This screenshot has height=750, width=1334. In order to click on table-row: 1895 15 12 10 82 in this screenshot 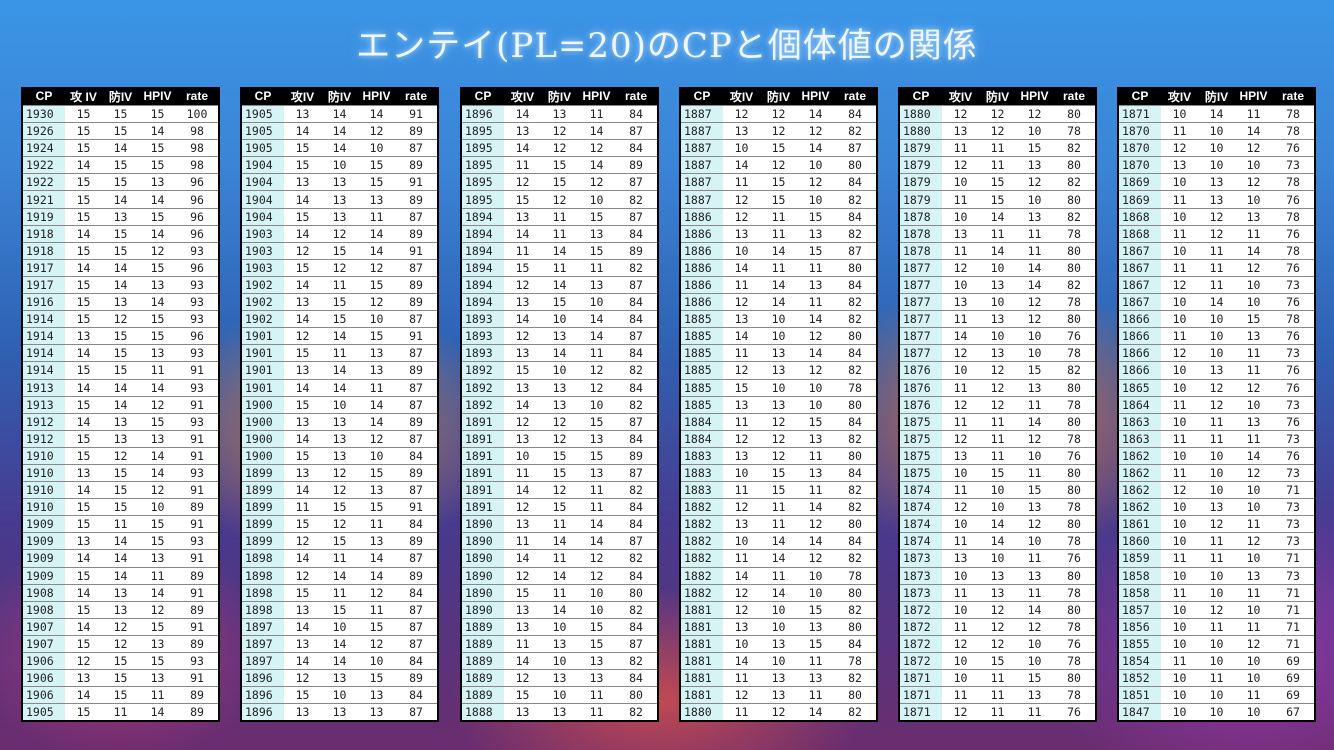, I will do `click(559, 199)`.